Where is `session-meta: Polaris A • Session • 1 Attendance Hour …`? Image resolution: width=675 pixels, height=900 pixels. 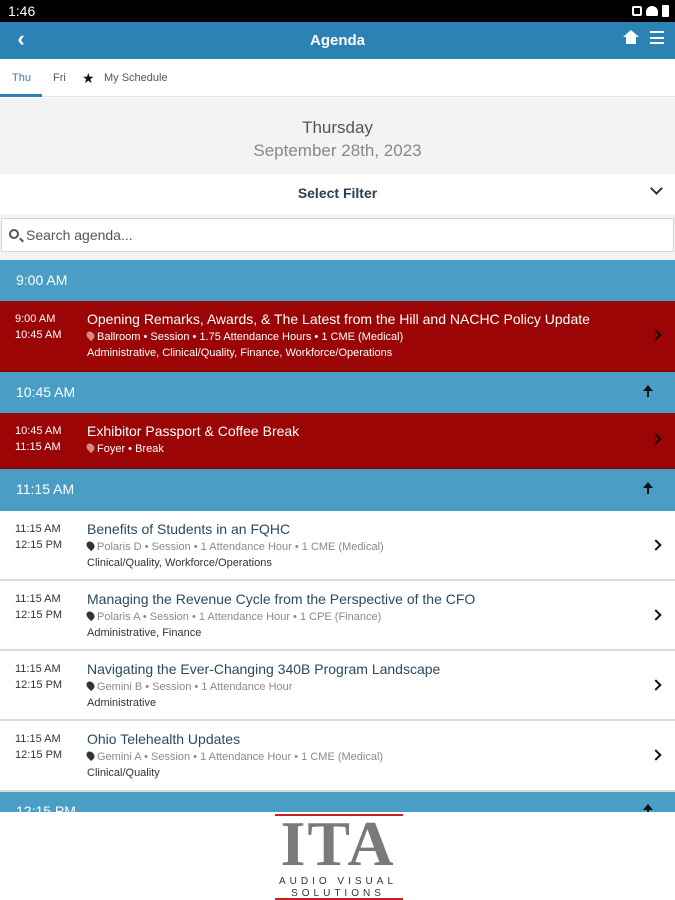
session-meta: Polaris A • Session • 1 Attendance Hour … is located at coordinates (233, 616).